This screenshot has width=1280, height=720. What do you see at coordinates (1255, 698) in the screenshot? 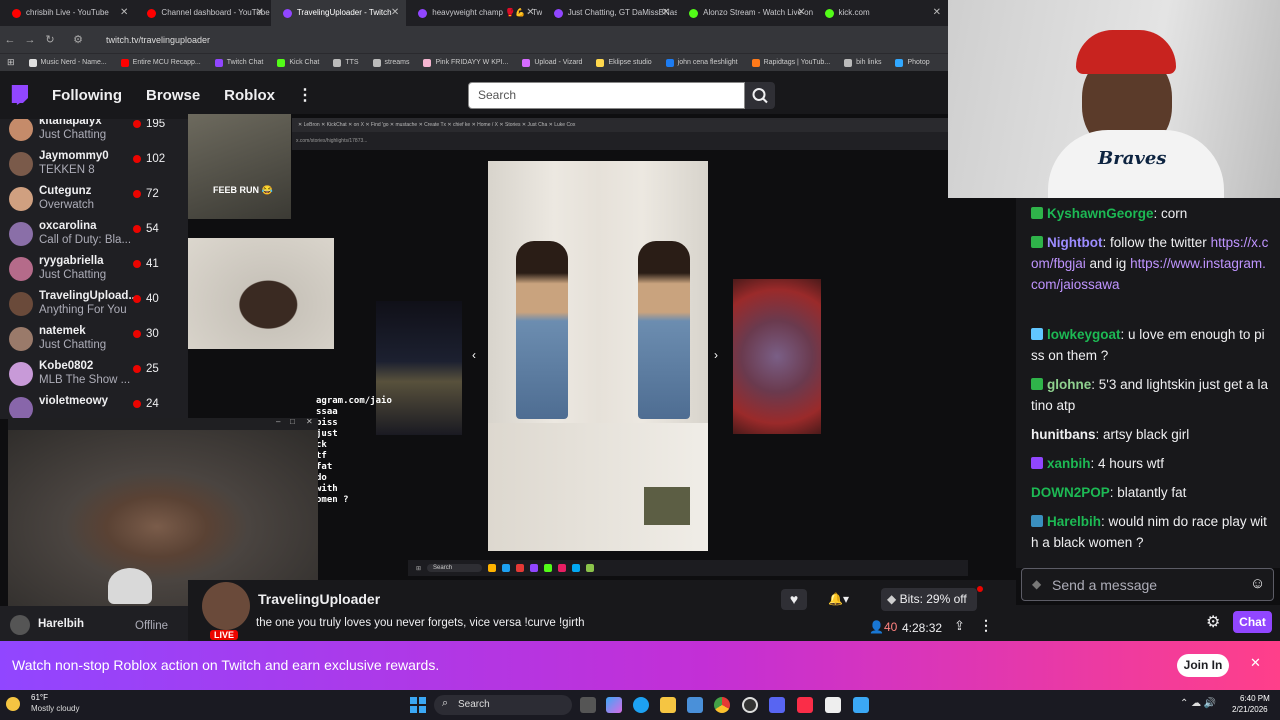
I see `clock-time: 6:40 PM` at bounding box center [1255, 698].